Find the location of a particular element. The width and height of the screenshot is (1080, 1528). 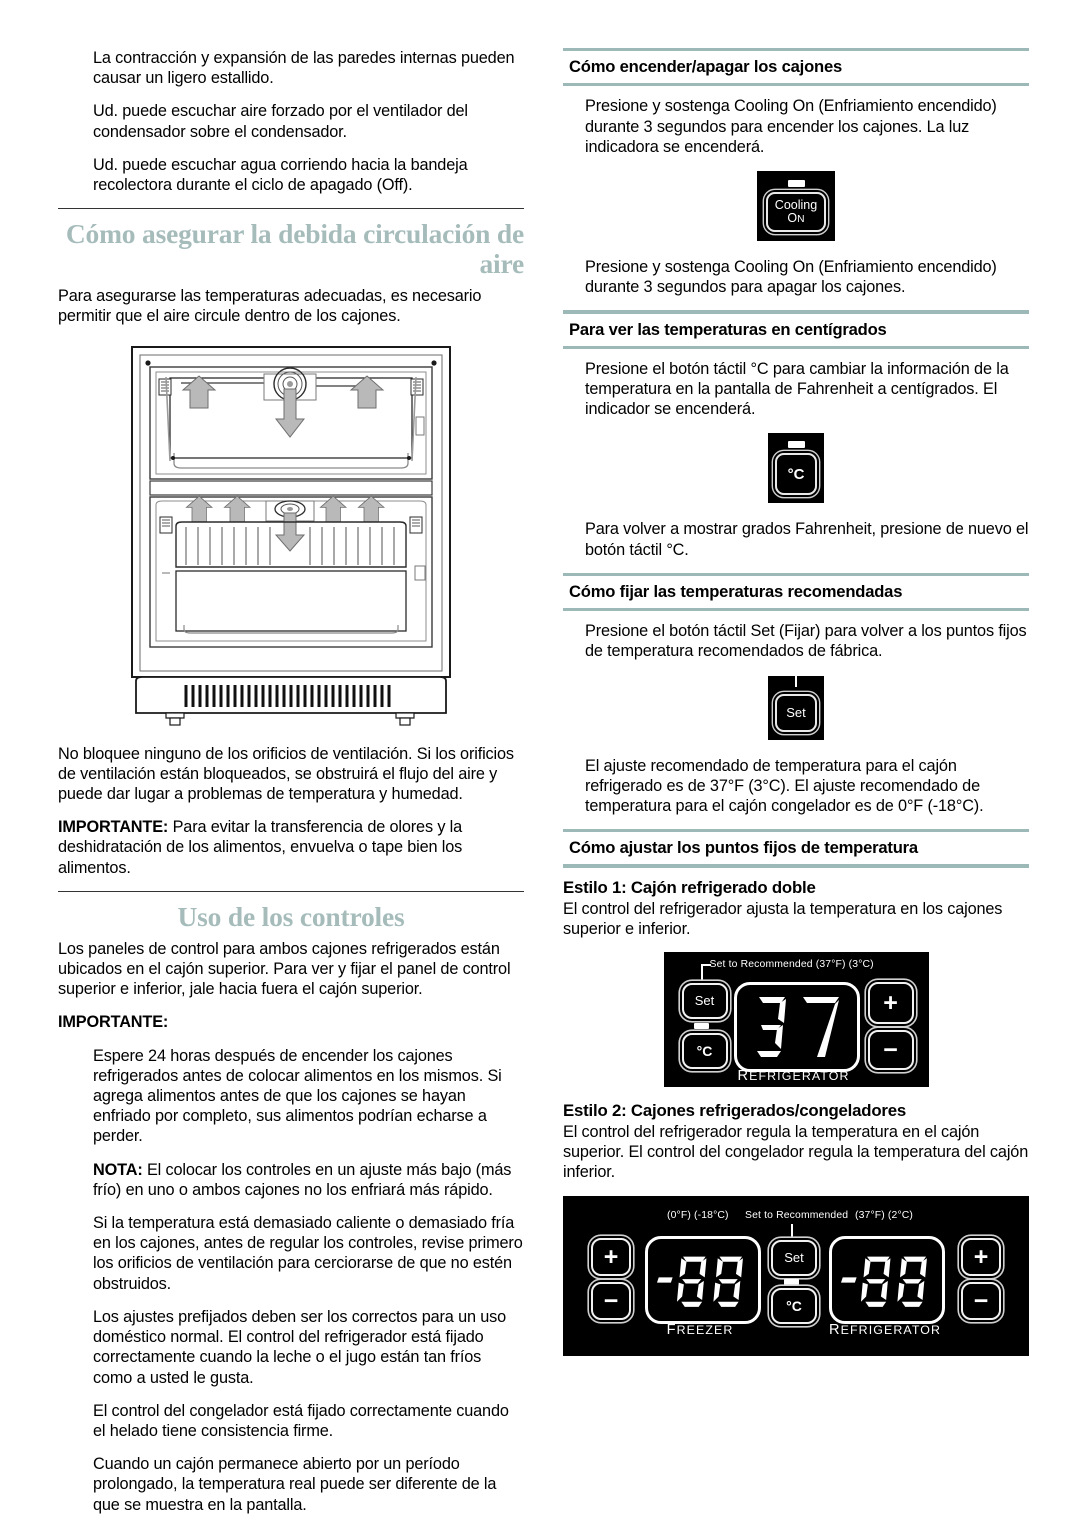

set-key: Set is located at coordinates (796, 712).